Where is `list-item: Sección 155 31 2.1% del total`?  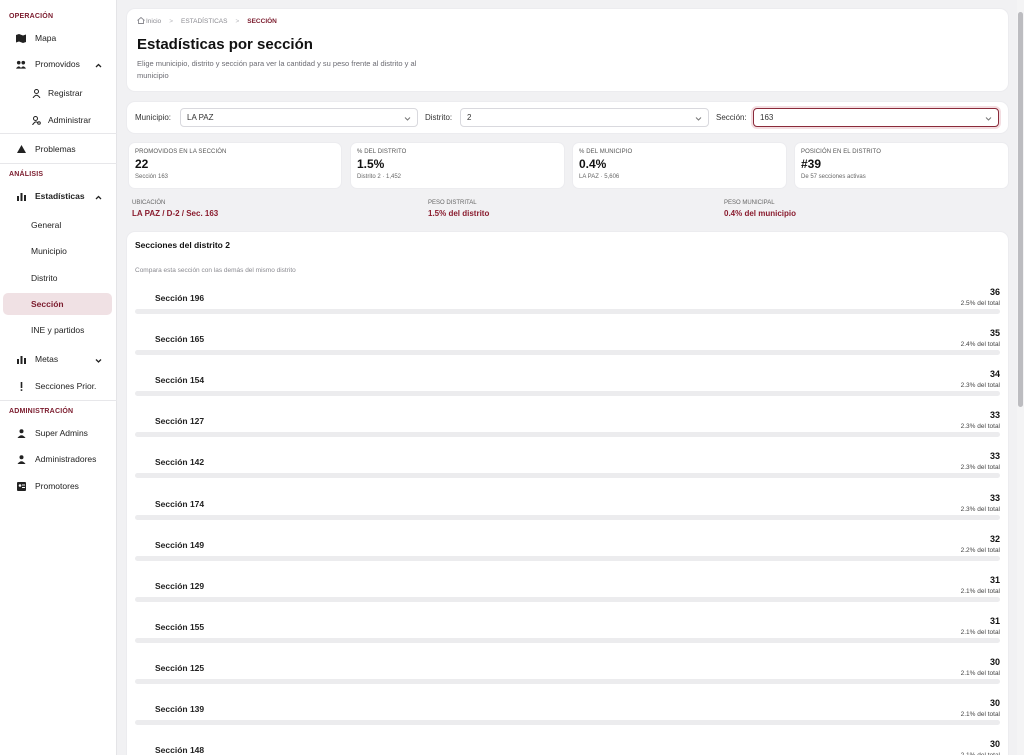 list-item: Sección 155 31 2.1% del total is located at coordinates (567, 634).